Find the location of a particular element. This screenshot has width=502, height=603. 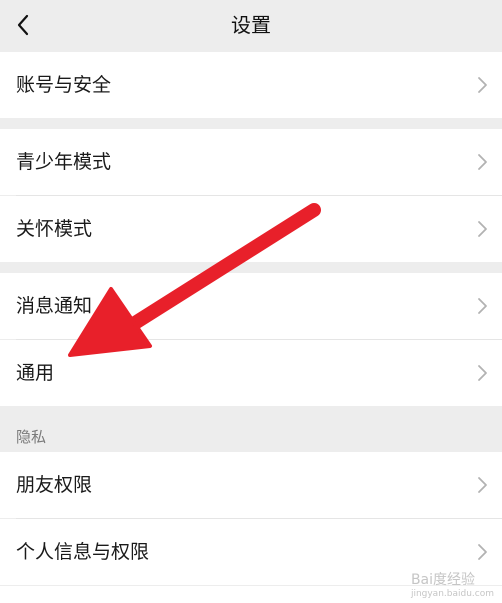

settings-item-label: 朋友权限 is located at coordinates (54, 485).